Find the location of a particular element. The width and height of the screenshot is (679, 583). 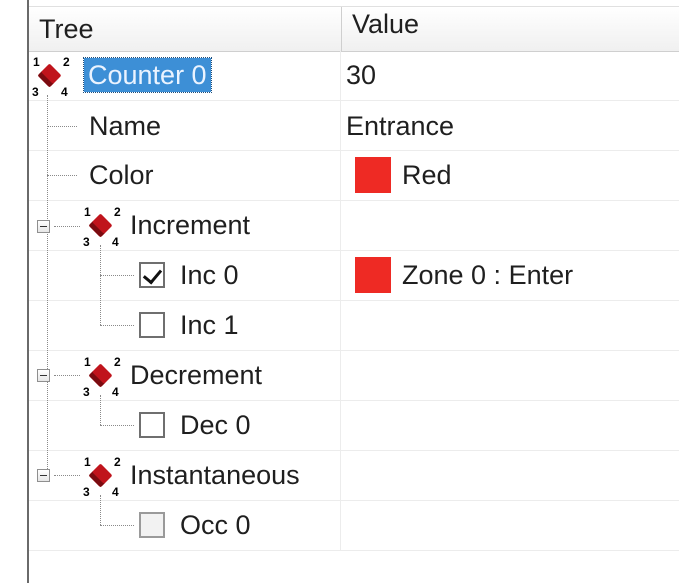

column-header-value: Value is located at coordinates (510, 29).